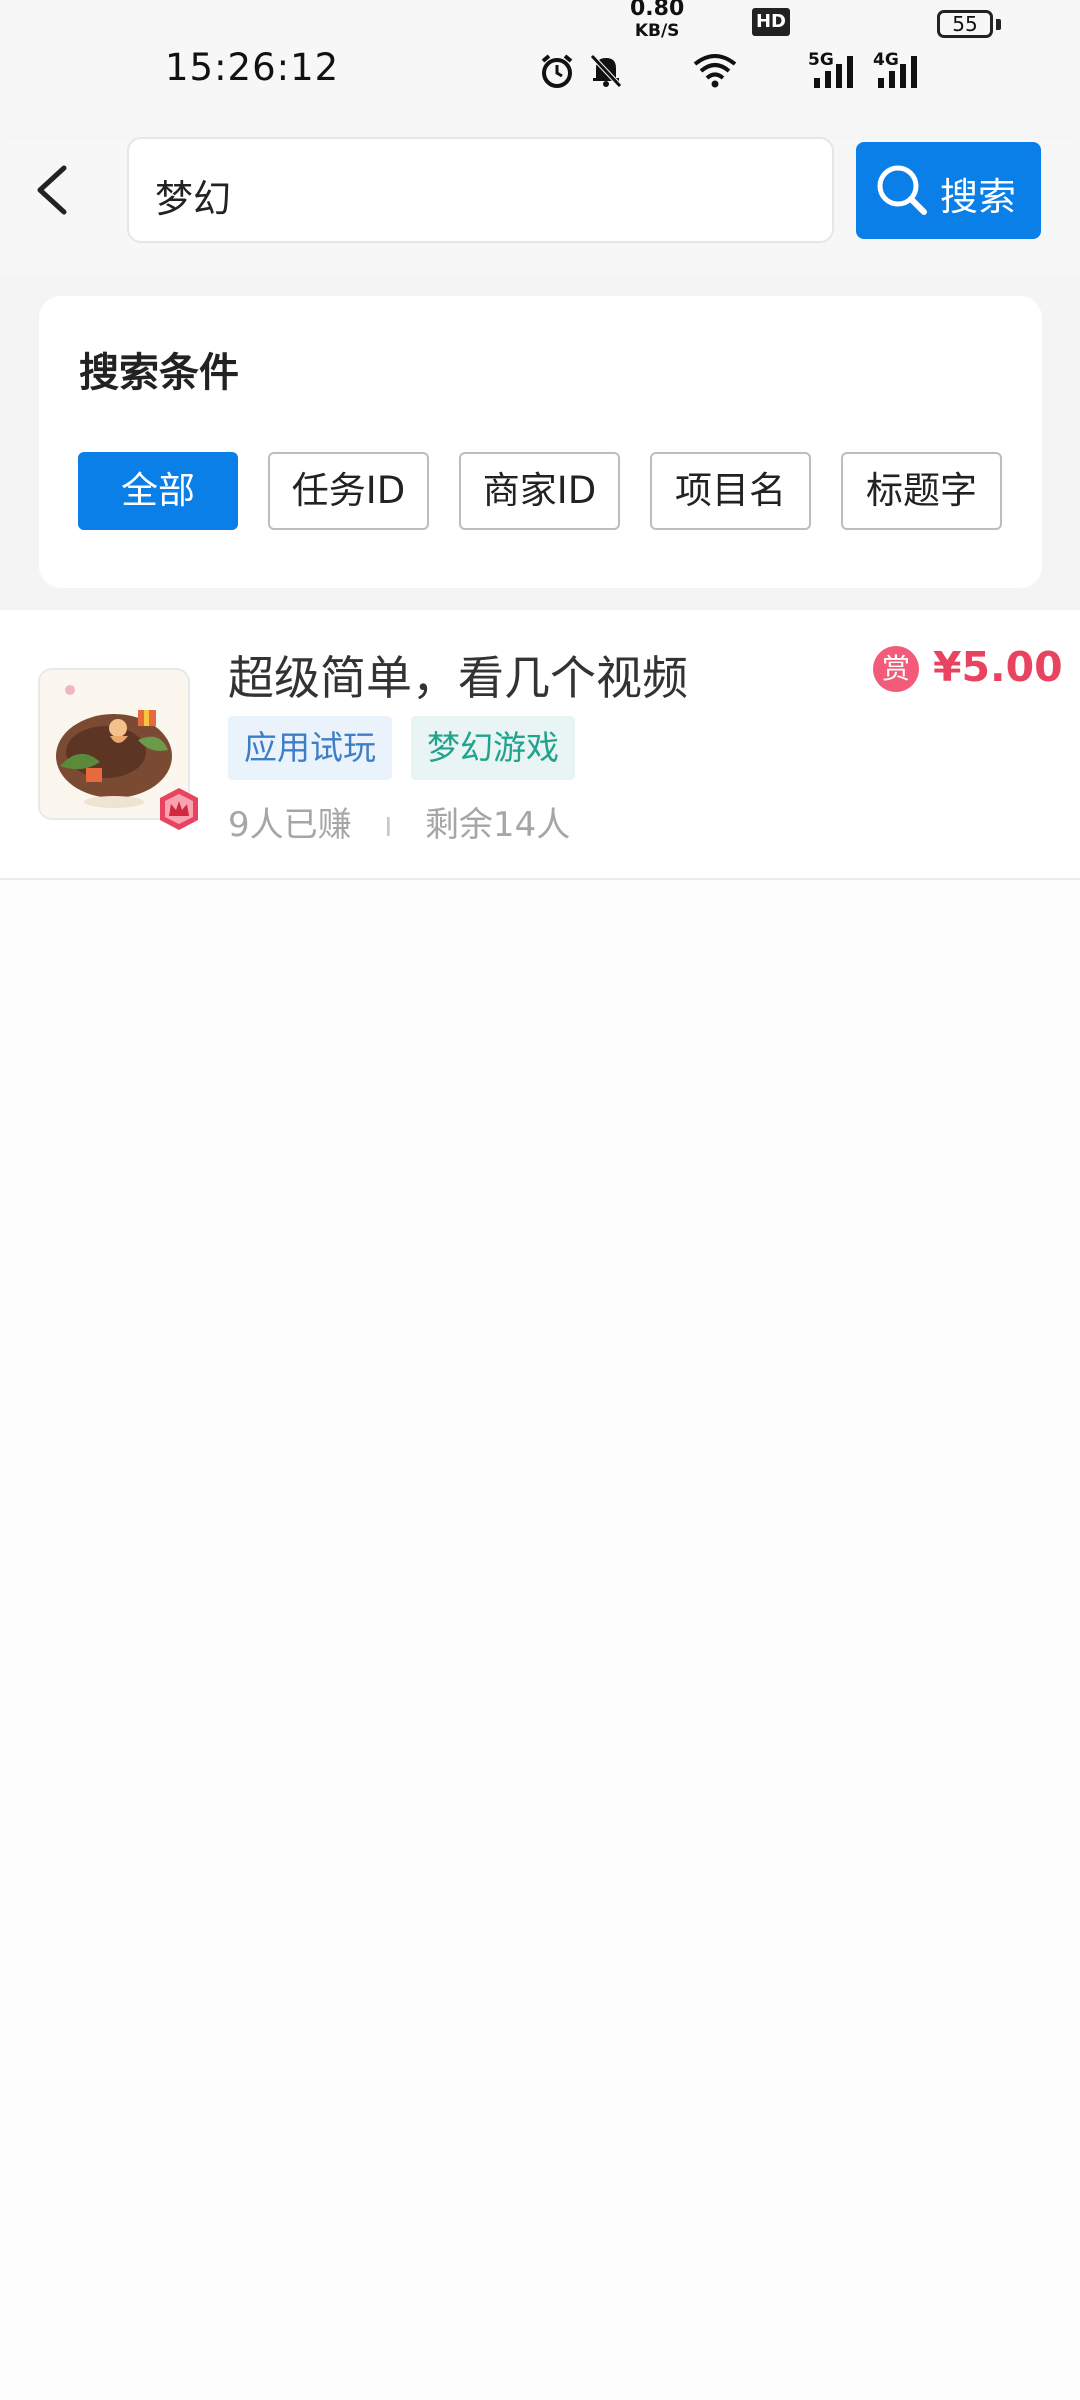  What do you see at coordinates (998, 667) in the screenshot?
I see `task-reward-amount: ¥5.00` at bounding box center [998, 667].